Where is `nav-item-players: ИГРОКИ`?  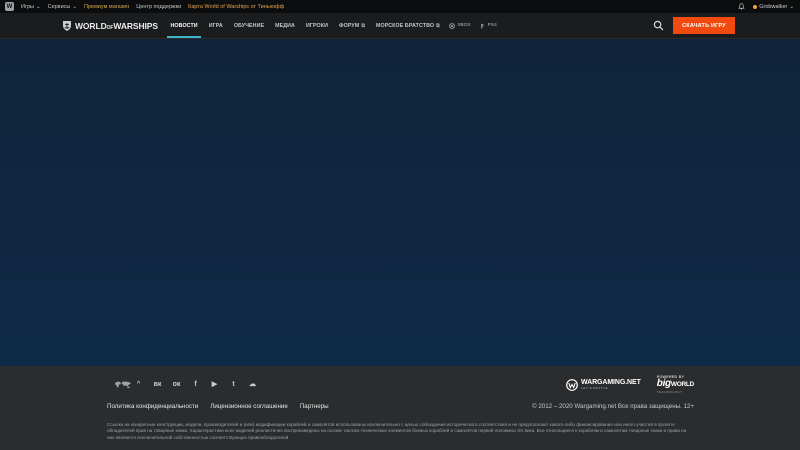 nav-item-players: ИГРОКИ is located at coordinates (316, 25).